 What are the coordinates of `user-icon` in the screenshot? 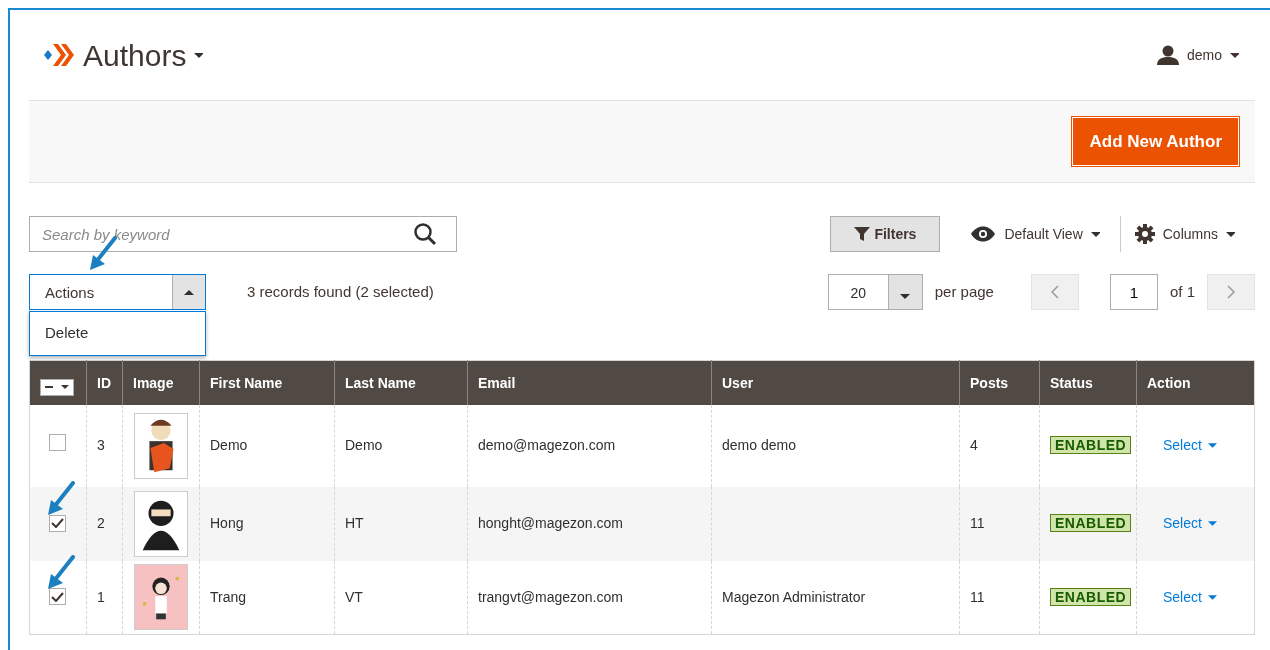 It's located at (1167, 55).